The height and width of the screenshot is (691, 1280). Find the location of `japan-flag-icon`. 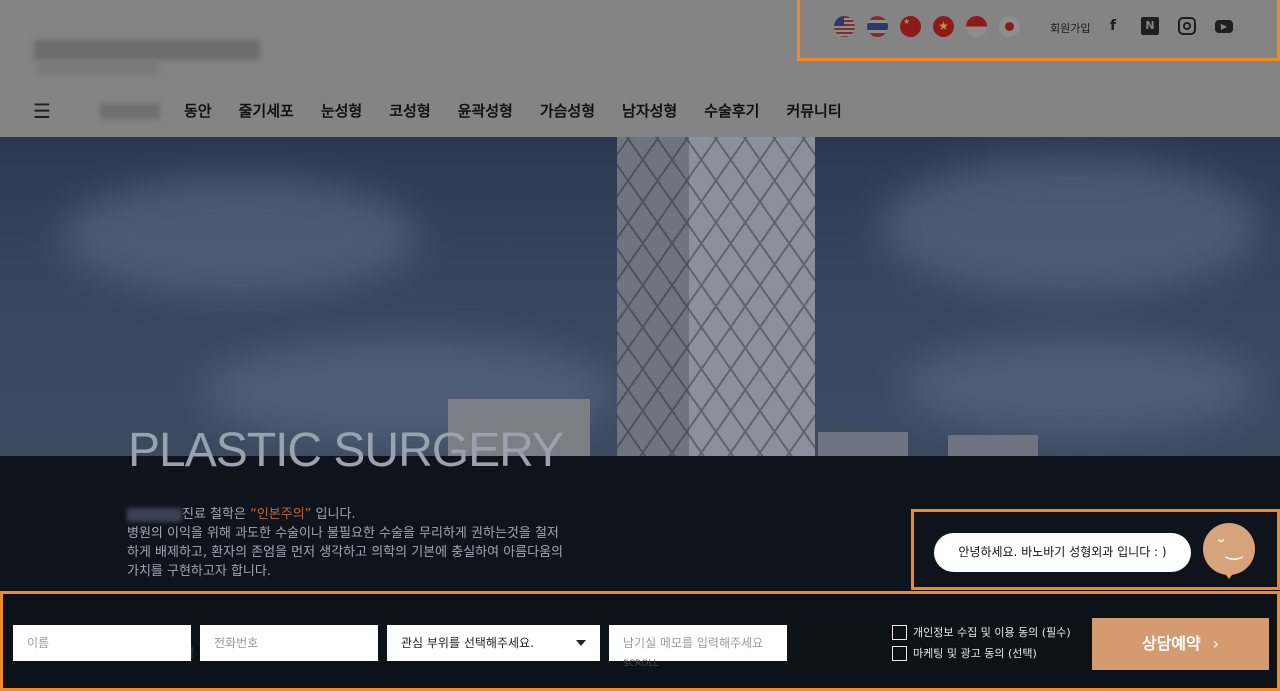

japan-flag-icon is located at coordinates (1009, 26).